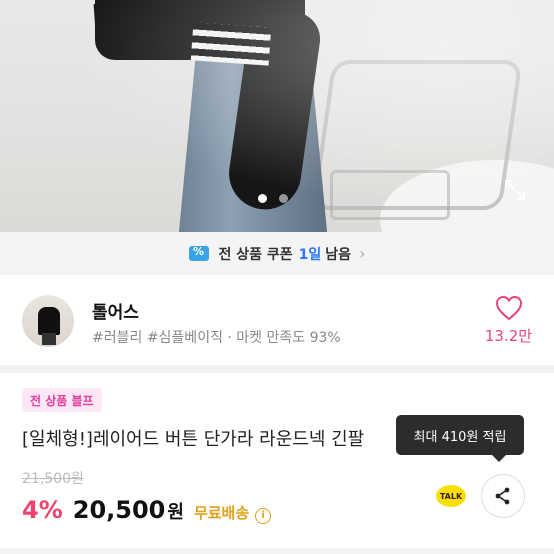  Describe the element at coordinates (283, 198) in the screenshot. I see `carousel-dot` at that location.